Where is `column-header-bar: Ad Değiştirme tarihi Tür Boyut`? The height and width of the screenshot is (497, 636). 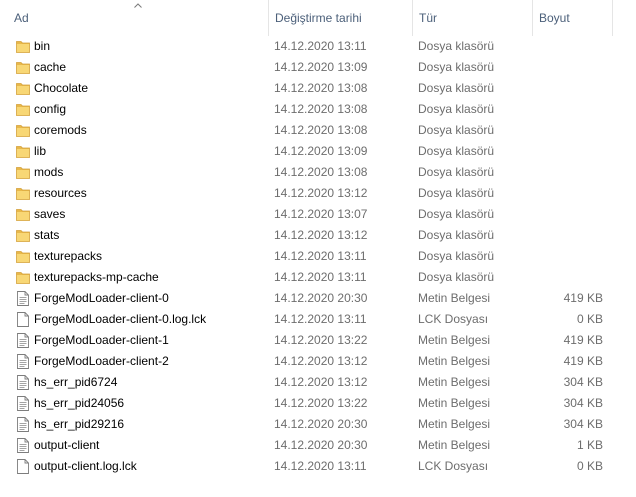 column-header-bar: Ad Değiştirme tarihi Tür Boyut is located at coordinates (318, 18).